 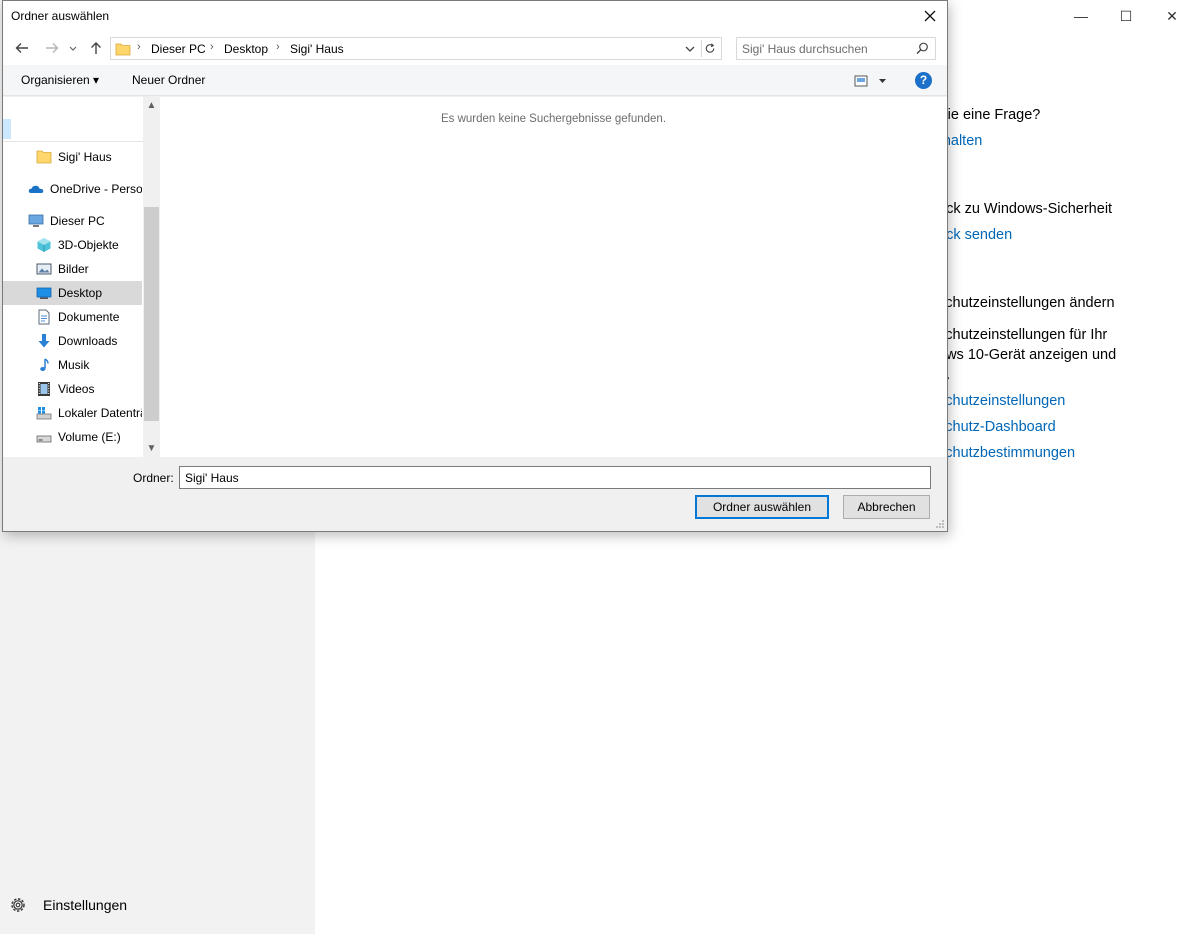 I want to click on folder-name-input, so click(x=555, y=477).